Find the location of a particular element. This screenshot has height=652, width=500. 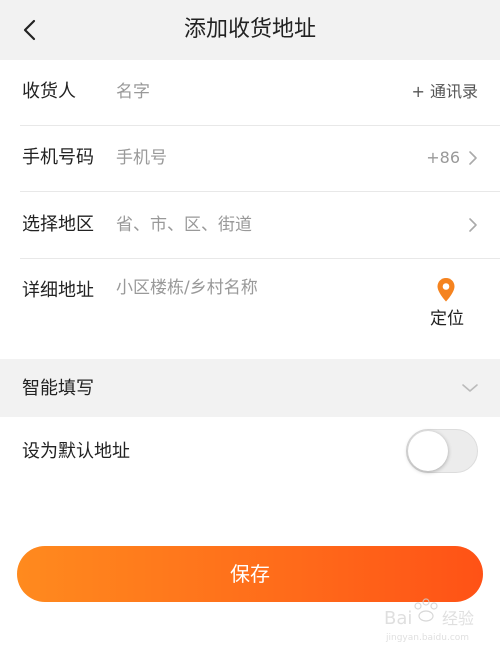

address-input: 小区楼栋/乡村名称 is located at coordinates (187, 288).